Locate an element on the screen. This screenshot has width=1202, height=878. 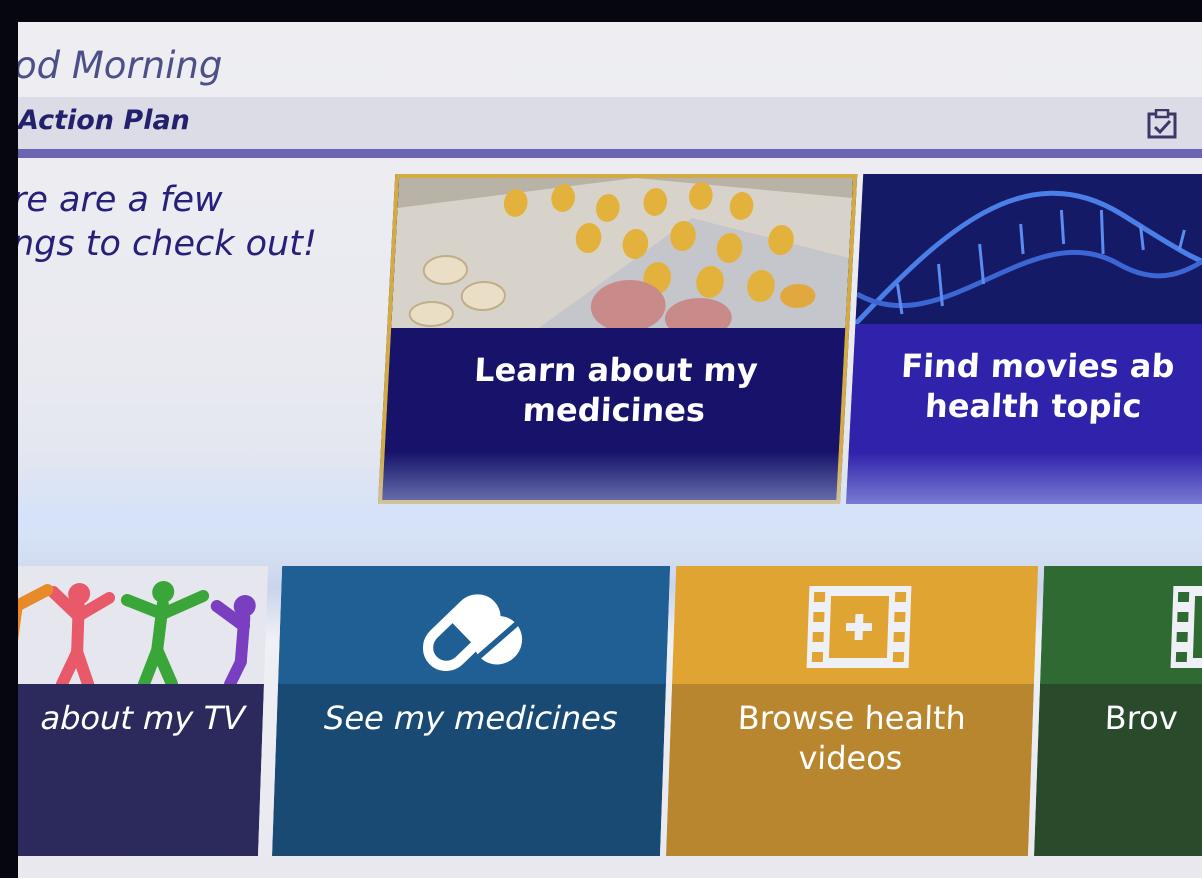
browse-health-videos-label: Browse health videos is located at coordinates (851, 738).